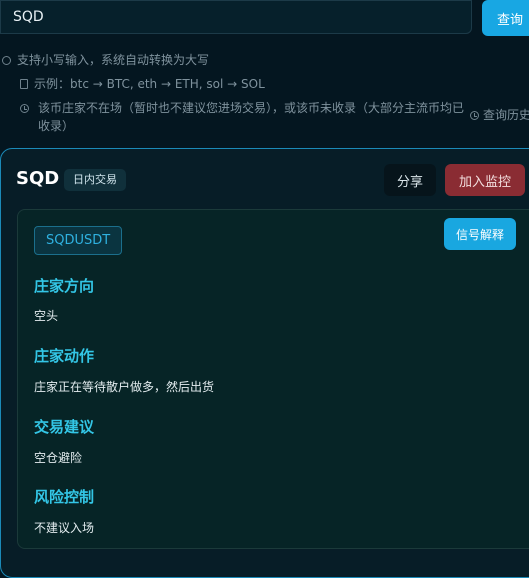 The height and width of the screenshot is (578, 529). Describe the element at coordinates (24, 84) in the screenshot. I see `document-icon` at that location.